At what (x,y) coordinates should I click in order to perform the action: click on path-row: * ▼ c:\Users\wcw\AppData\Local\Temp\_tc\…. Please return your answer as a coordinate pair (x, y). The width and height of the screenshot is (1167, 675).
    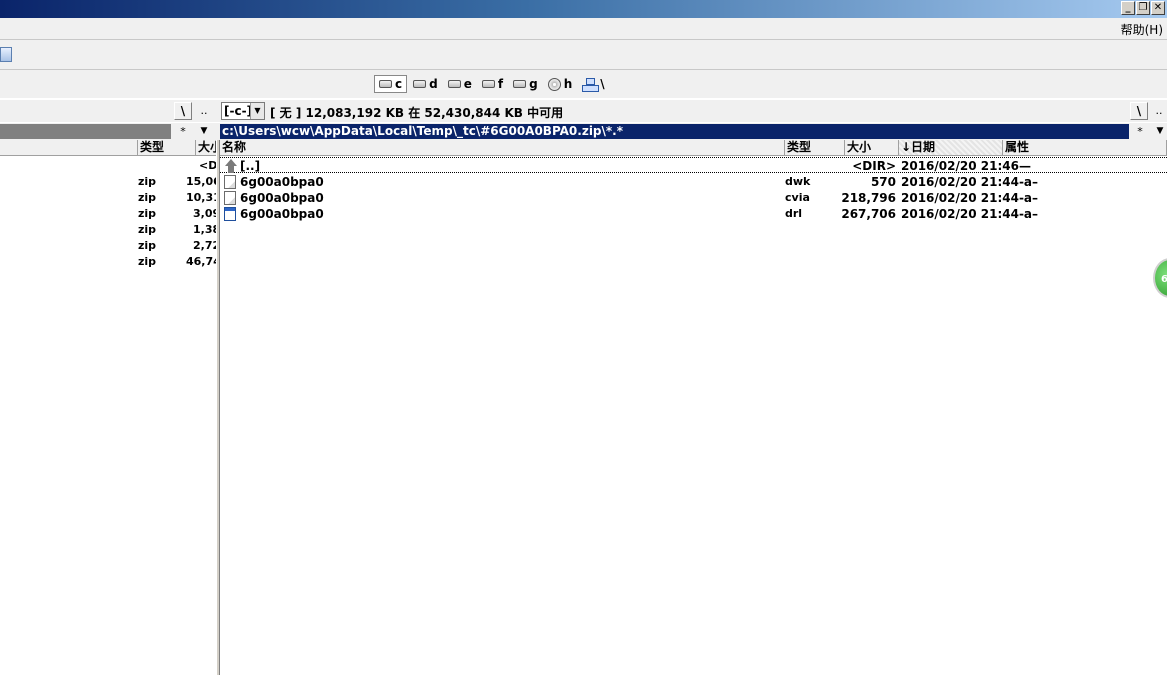
    Looking at the image, I should click on (583, 131).